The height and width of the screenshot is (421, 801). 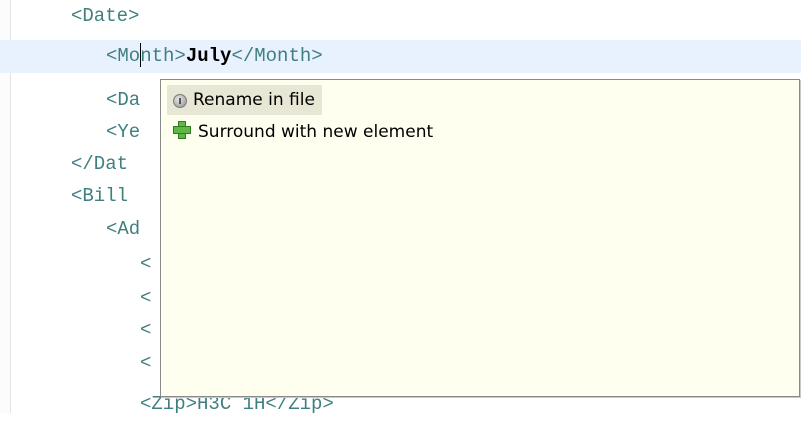 I want to click on code-line-current: <Month>July</Month>, so click(x=400, y=56).